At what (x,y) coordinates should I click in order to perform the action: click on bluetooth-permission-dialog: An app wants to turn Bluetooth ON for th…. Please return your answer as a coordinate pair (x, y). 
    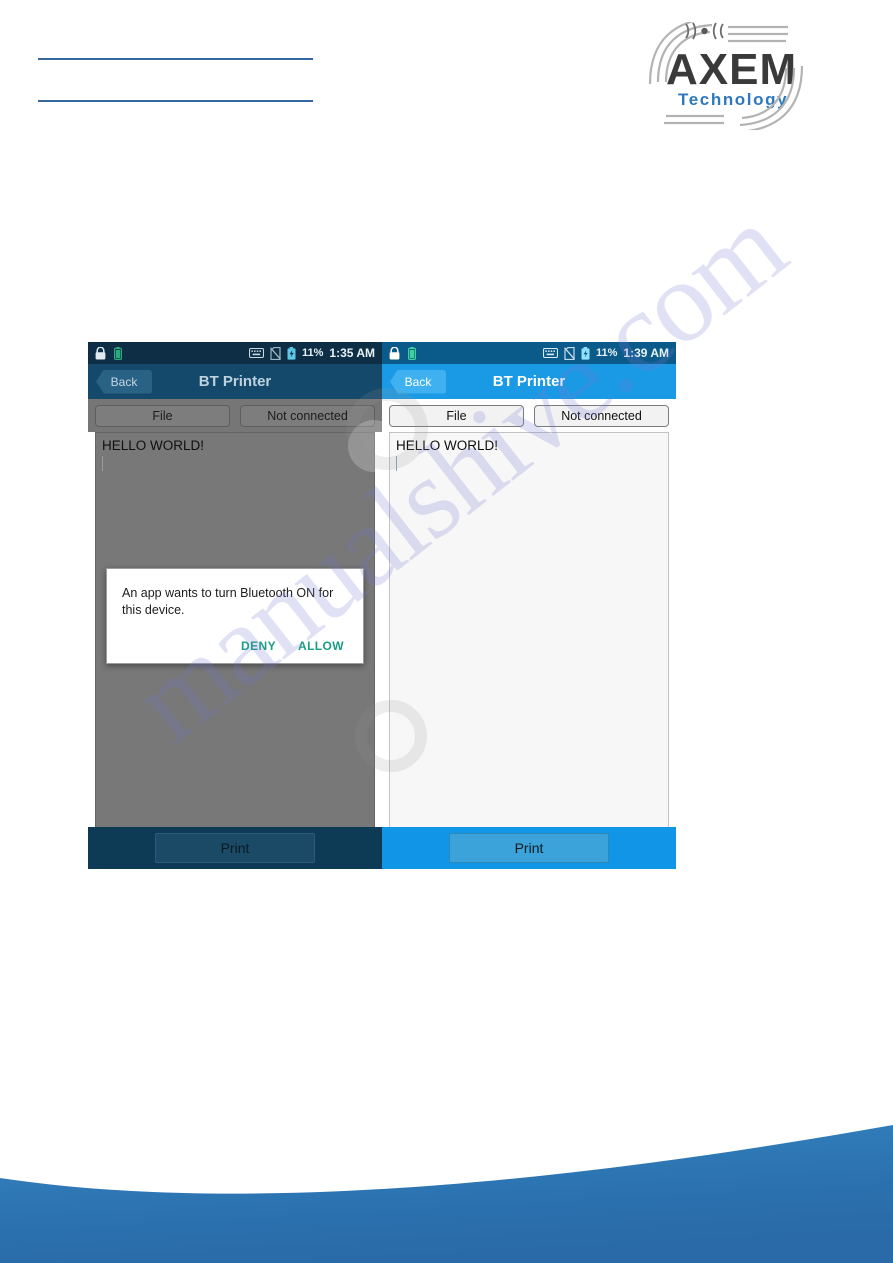
    Looking at the image, I should click on (235, 616).